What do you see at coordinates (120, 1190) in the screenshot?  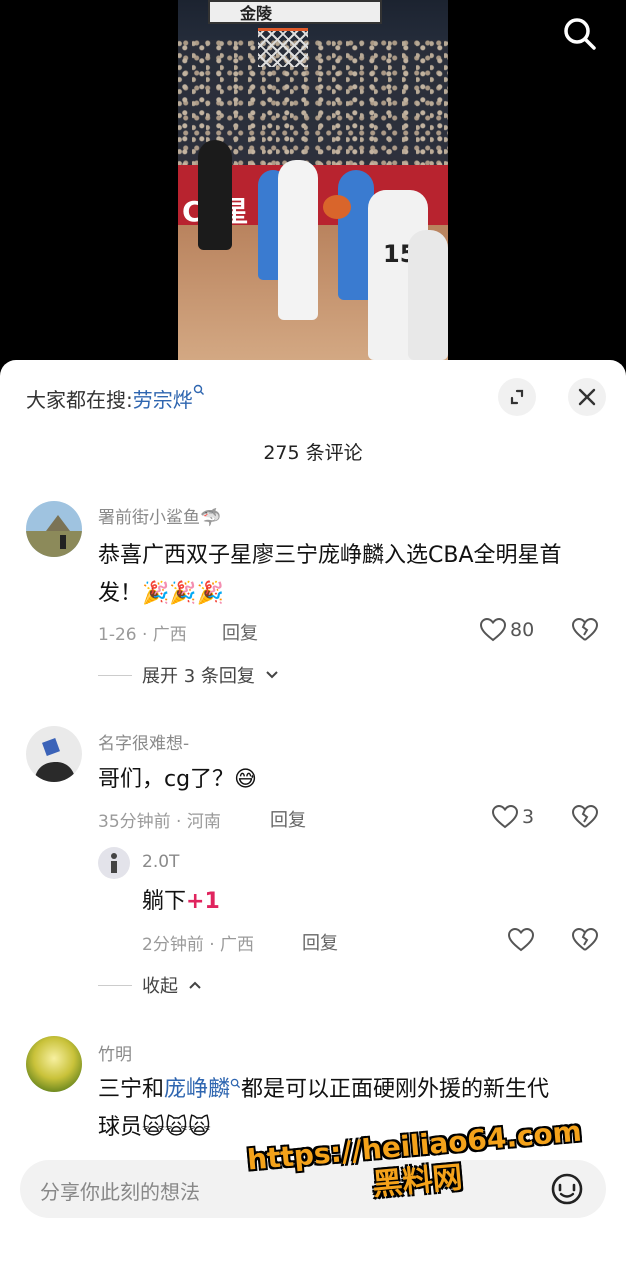 I see `comment-input-placeholder: 分享你此刻的想法` at bounding box center [120, 1190].